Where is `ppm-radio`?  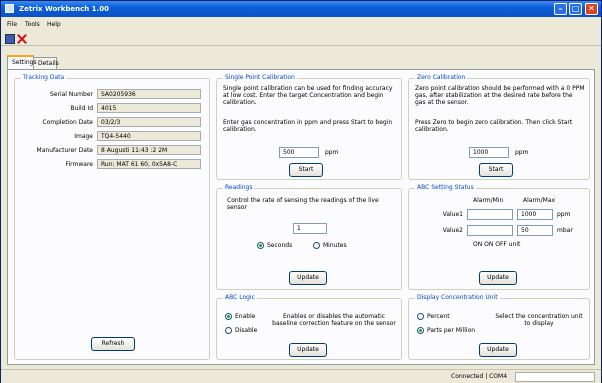
ppm-radio is located at coordinates (420, 330).